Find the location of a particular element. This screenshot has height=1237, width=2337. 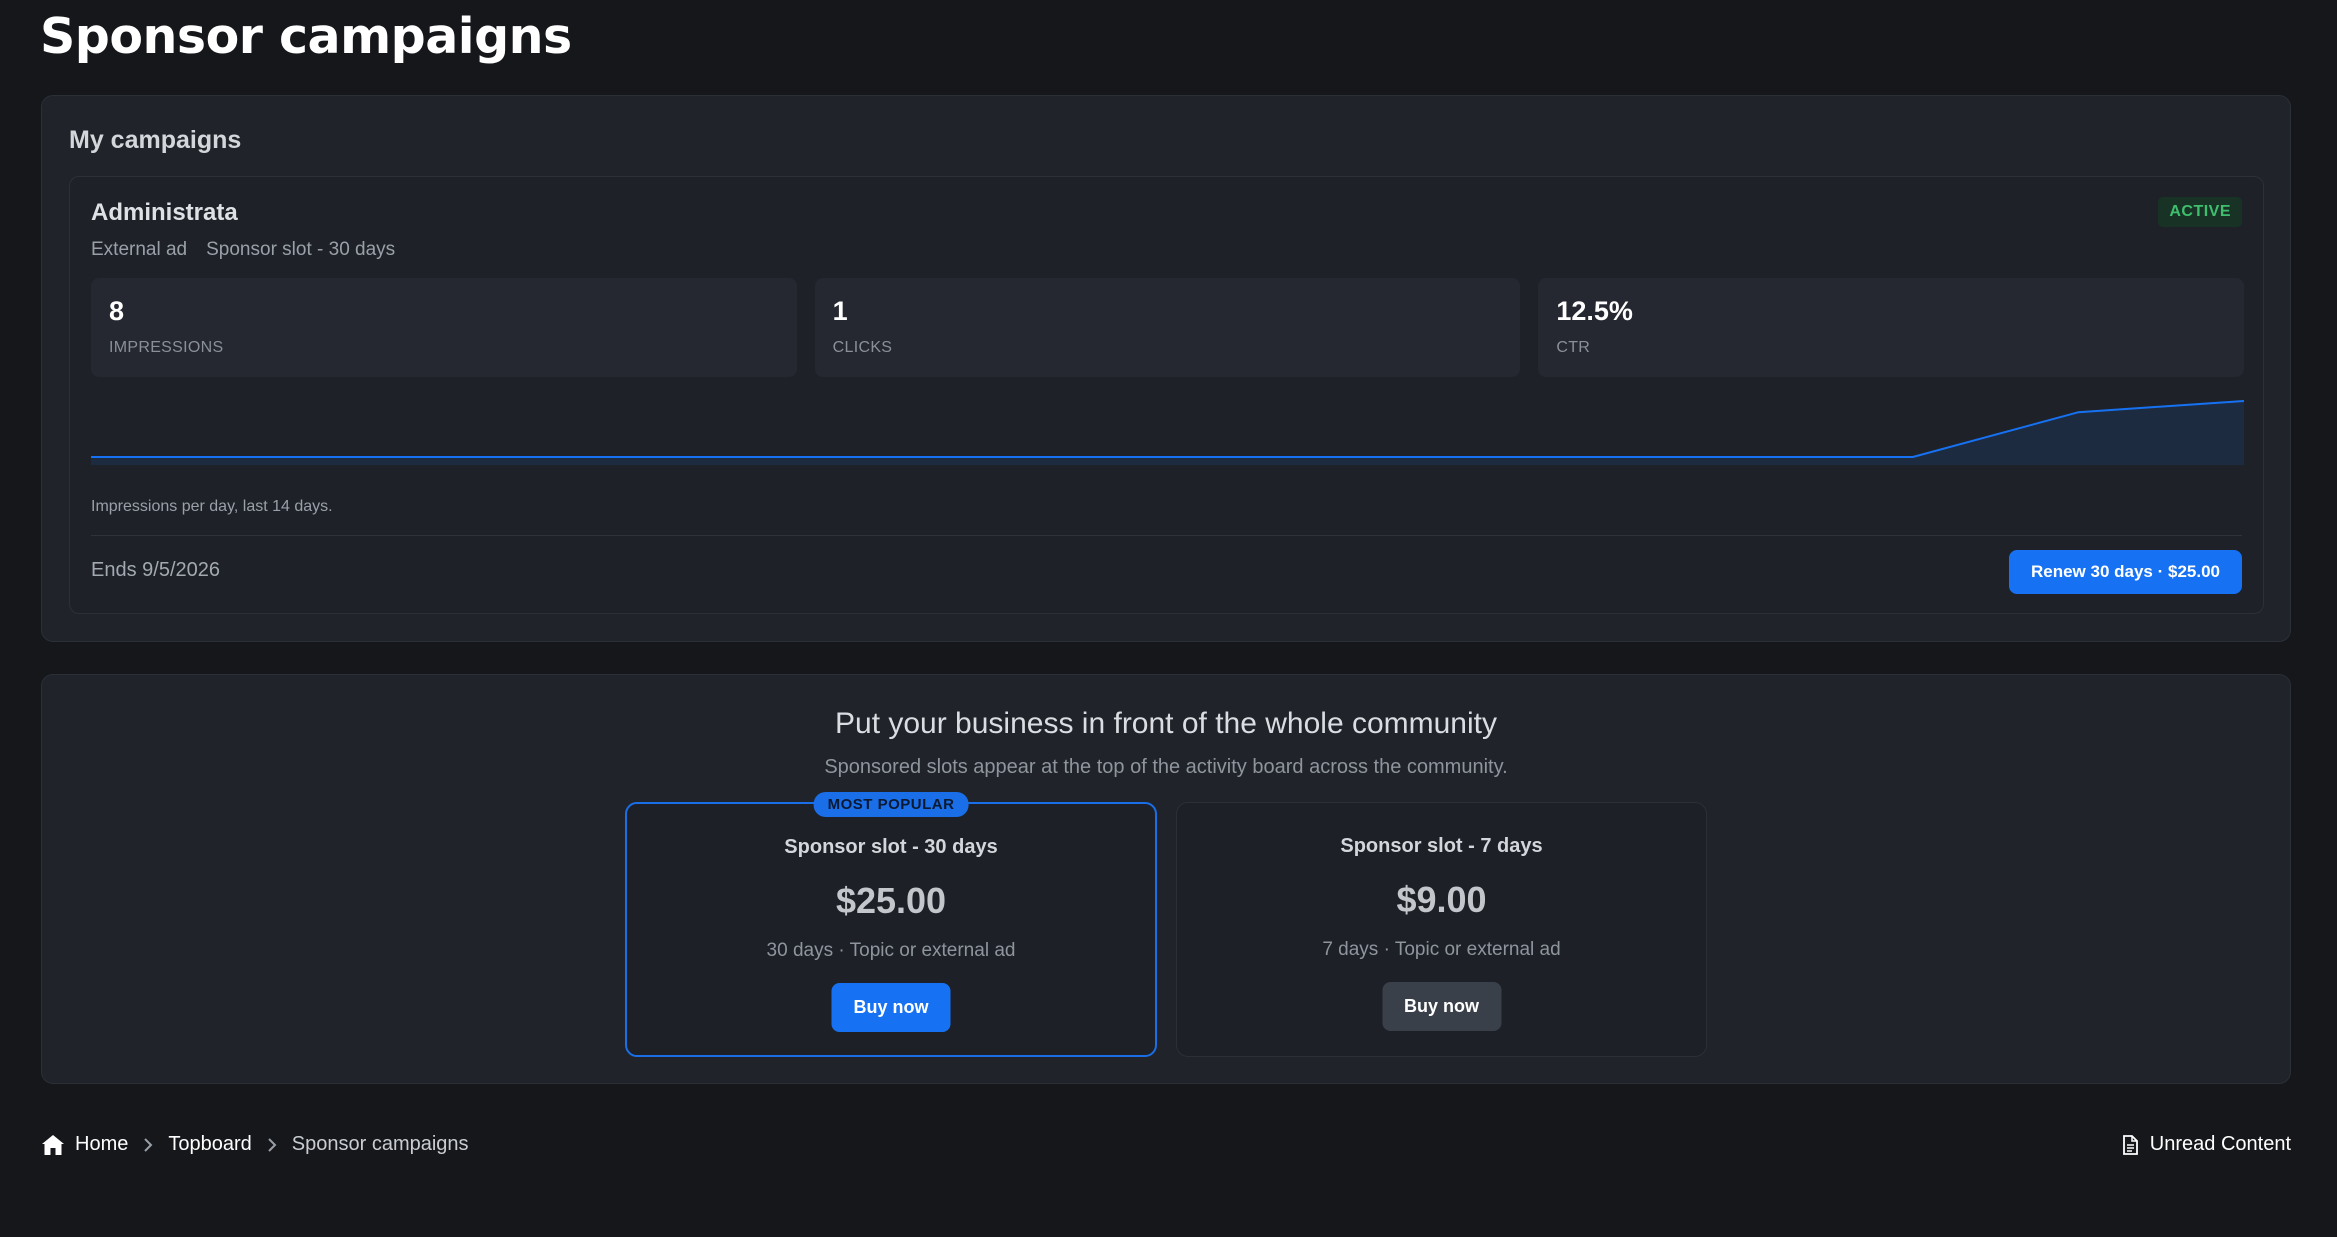

campaign-end-date: Ends 9/5/2026 is located at coordinates (155, 570).